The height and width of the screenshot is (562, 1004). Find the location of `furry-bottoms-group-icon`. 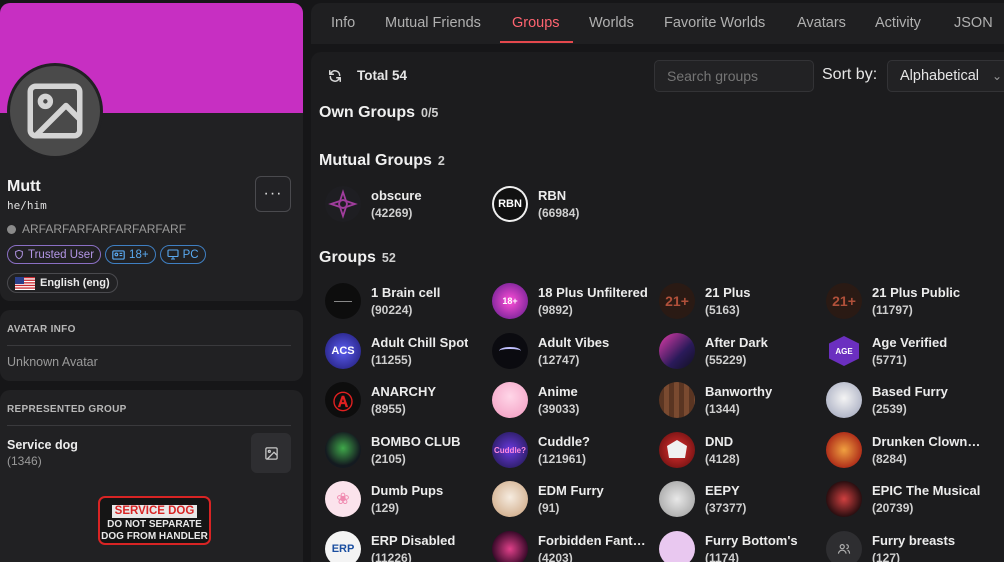

furry-bottoms-group-icon is located at coordinates (677, 546).